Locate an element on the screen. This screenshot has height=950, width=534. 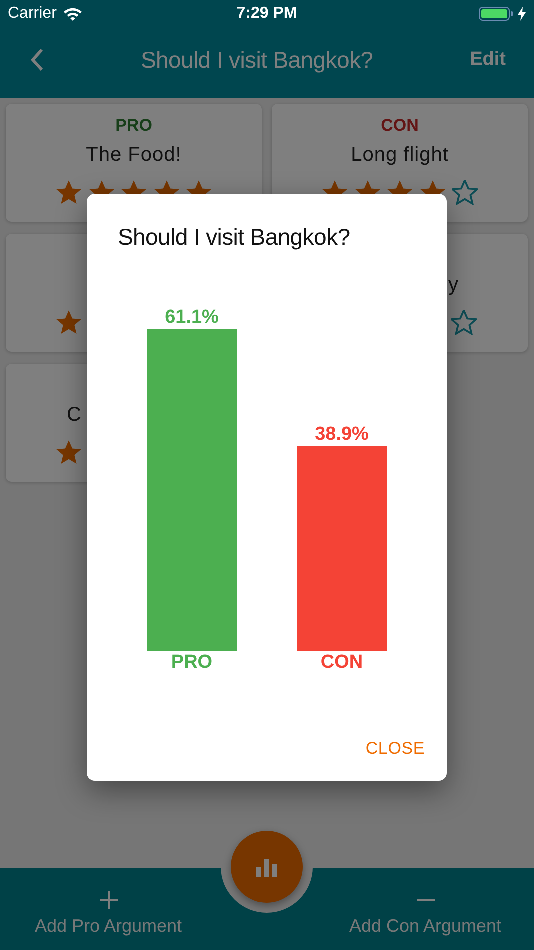
edit-button: Edit is located at coordinates (488, 60).